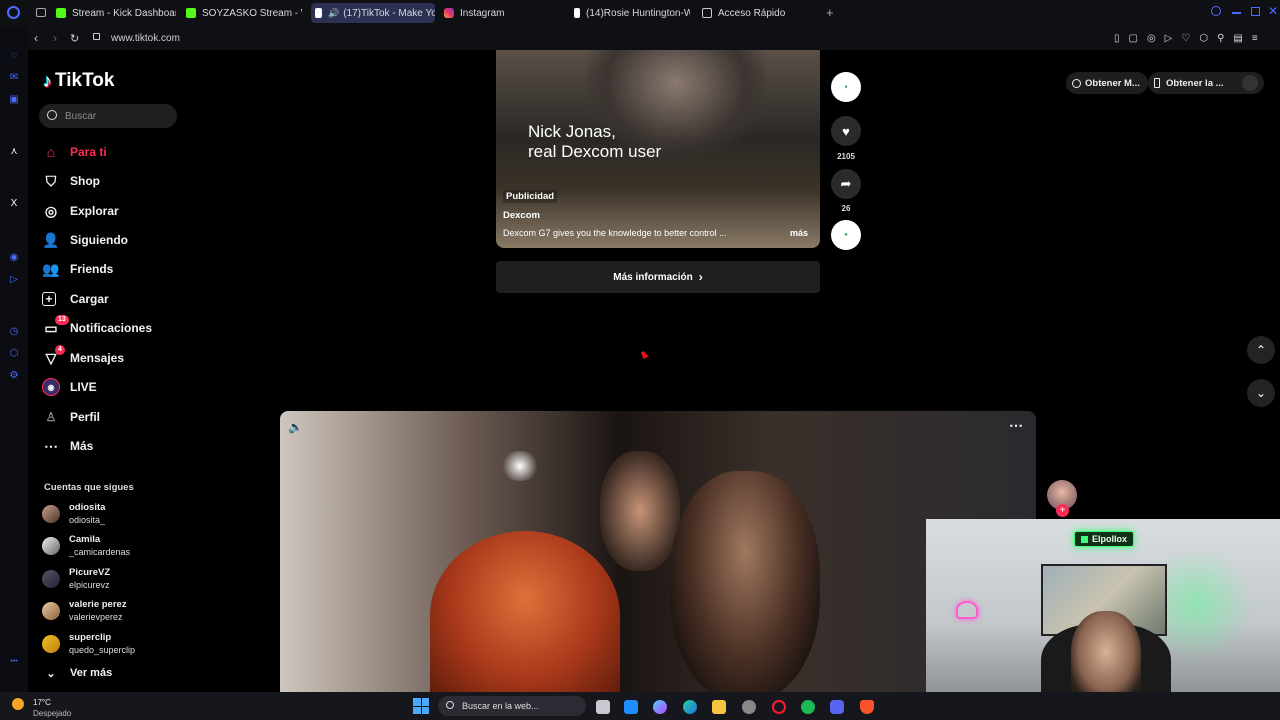 The image size is (1280, 720). Describe the element at coordinates (1255, 11) in the screenshot. I see `maximize-button` at that location.